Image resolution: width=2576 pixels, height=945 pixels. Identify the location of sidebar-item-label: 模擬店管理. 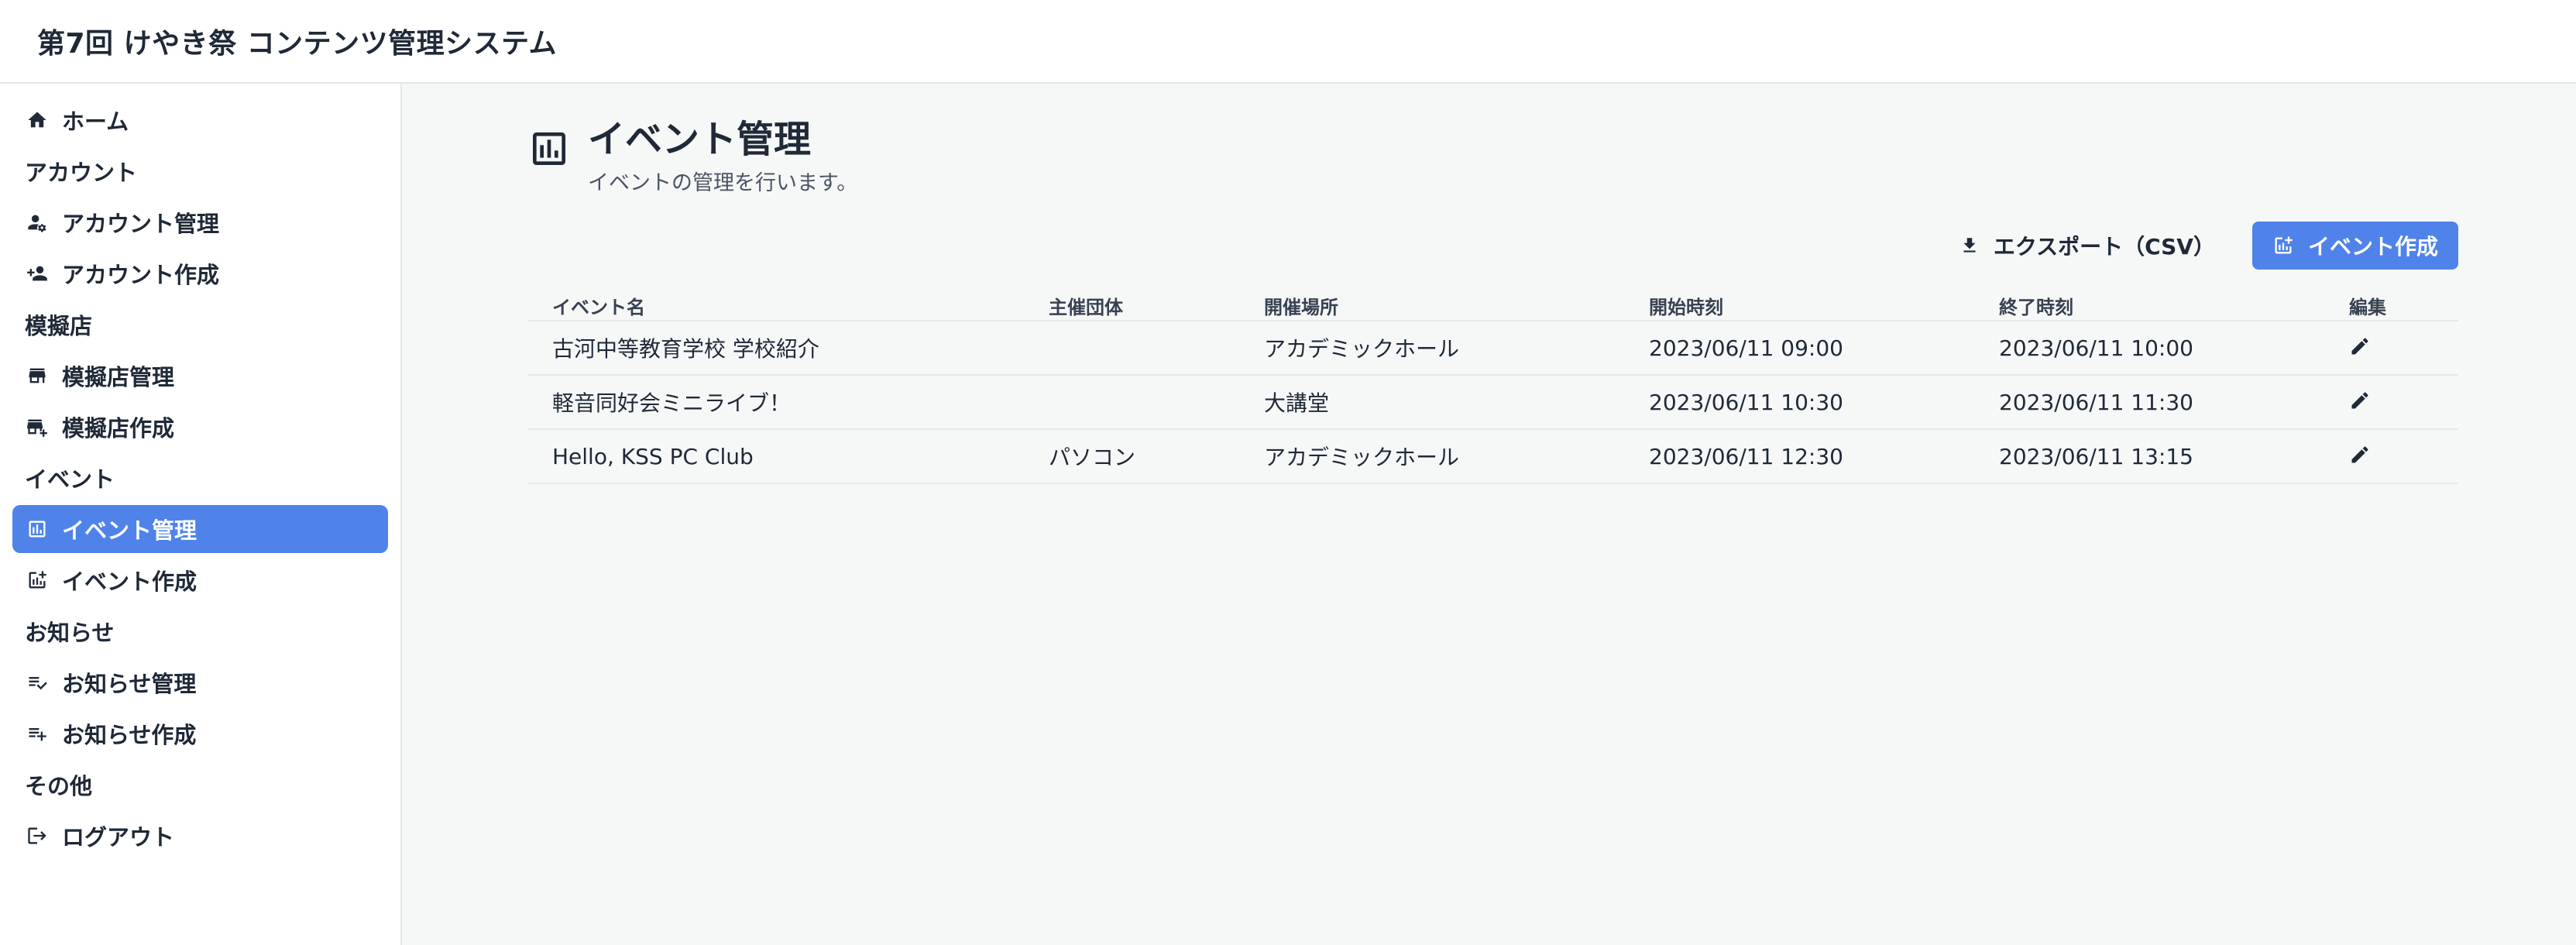
(118, 377).